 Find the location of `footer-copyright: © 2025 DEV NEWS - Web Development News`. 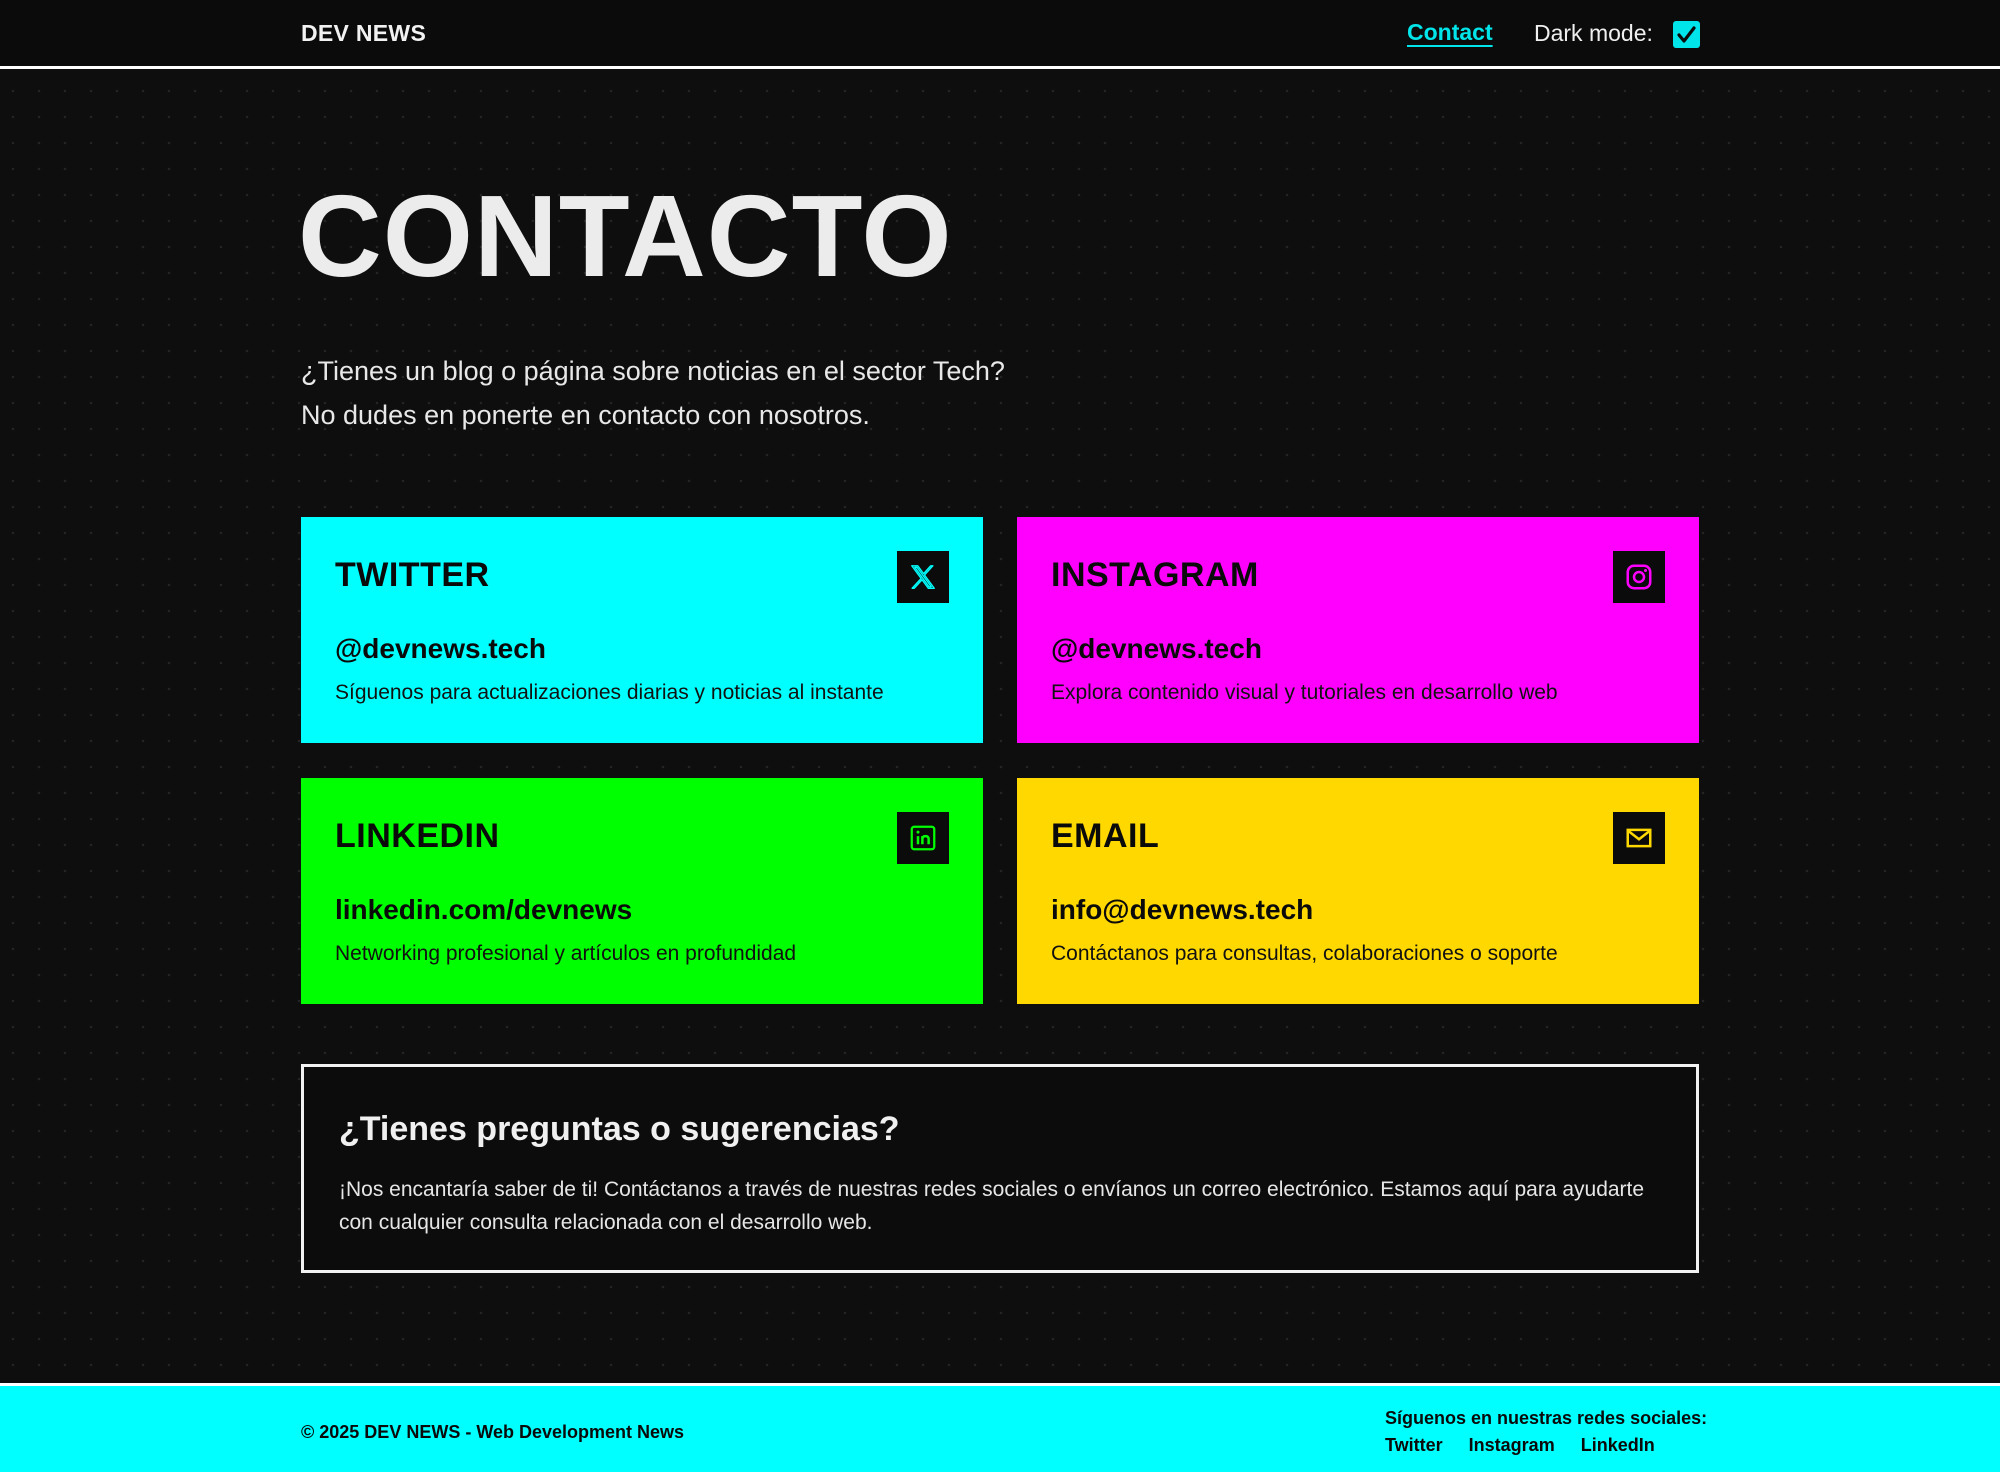

footer-copyright: © 2025 DEV NEWS - Web Development News is located at coordinates (493, 1432).